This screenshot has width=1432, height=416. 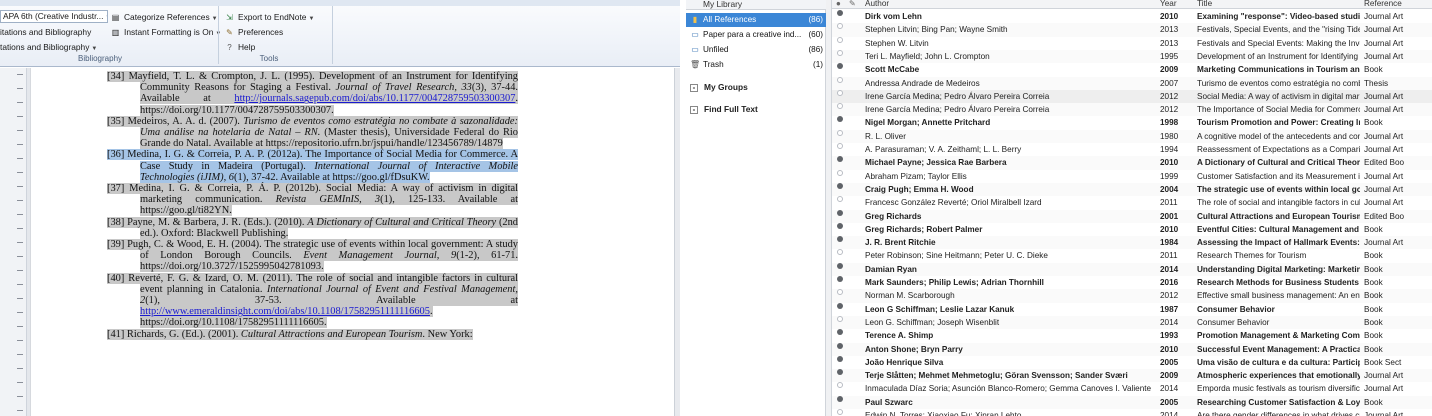 What do you see at coordinates (54, 16) in the screenshot?
I see `citation-style-dropdown: APA 6th (Creative Industr...▼` at bounding box center [54, 16].